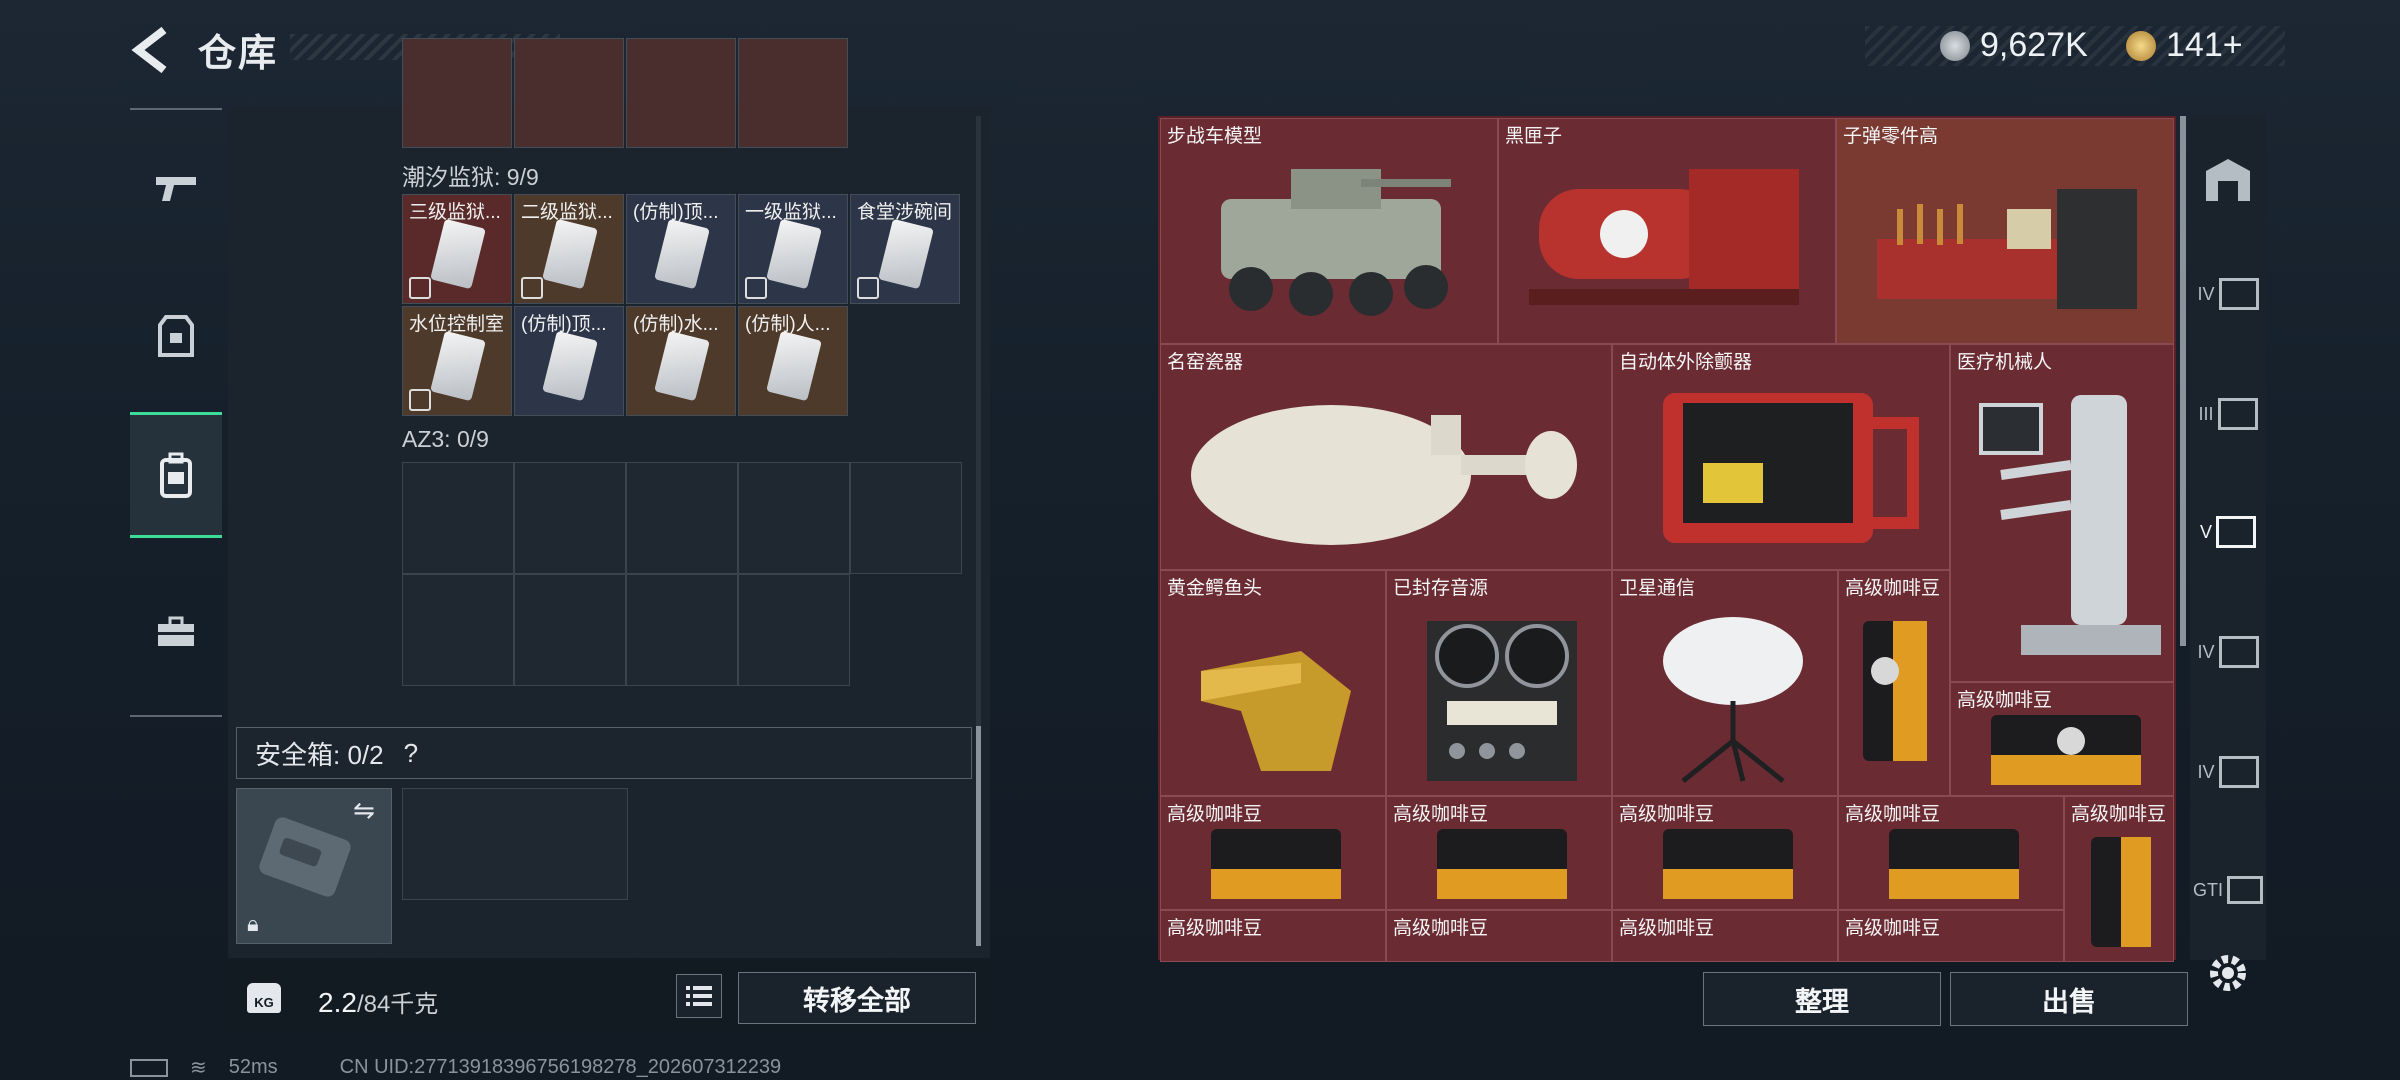 This screenshot has width=2400, height=1080. I want to click on rail-container-2: III, so click(2228, 414).